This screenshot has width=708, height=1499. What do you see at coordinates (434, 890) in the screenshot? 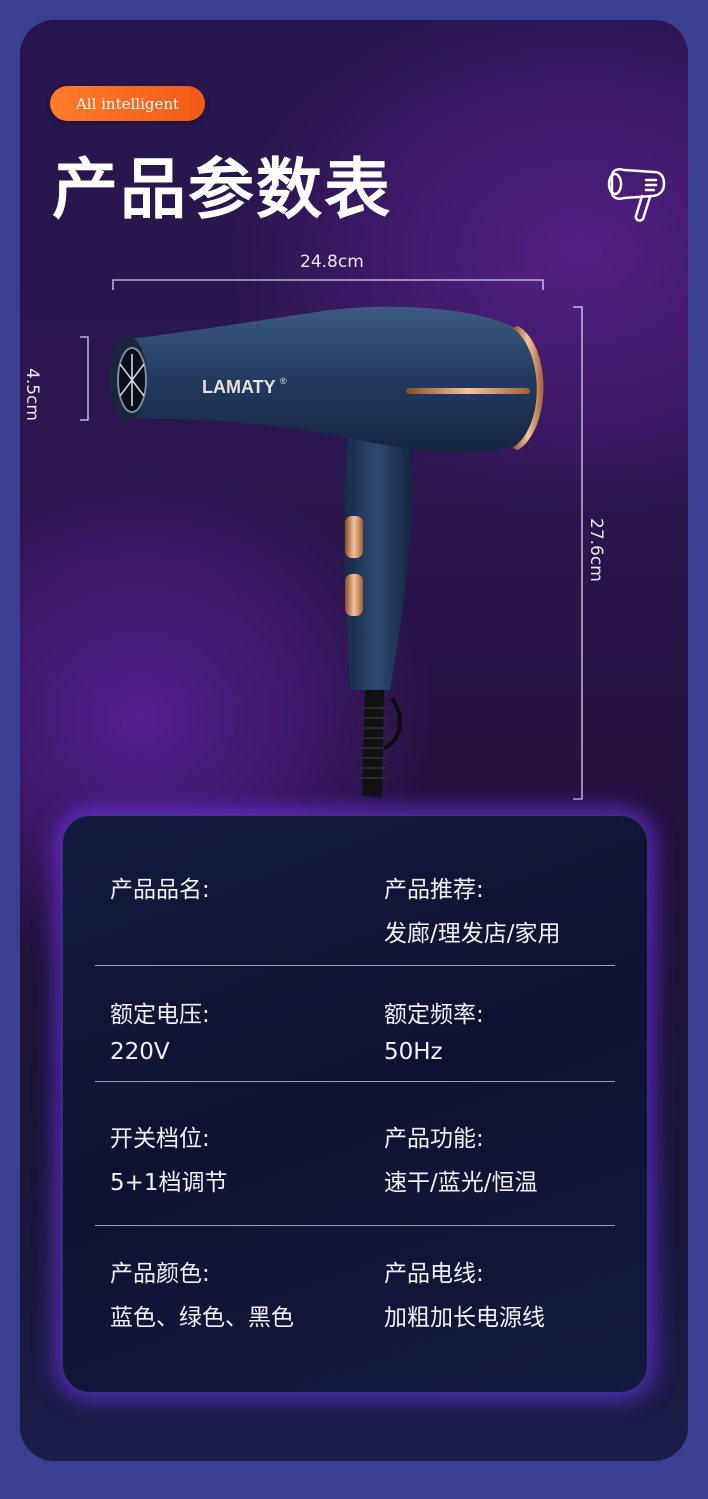
I see `recommend-label: 产品推荐:` at bounding box center [434, 890].